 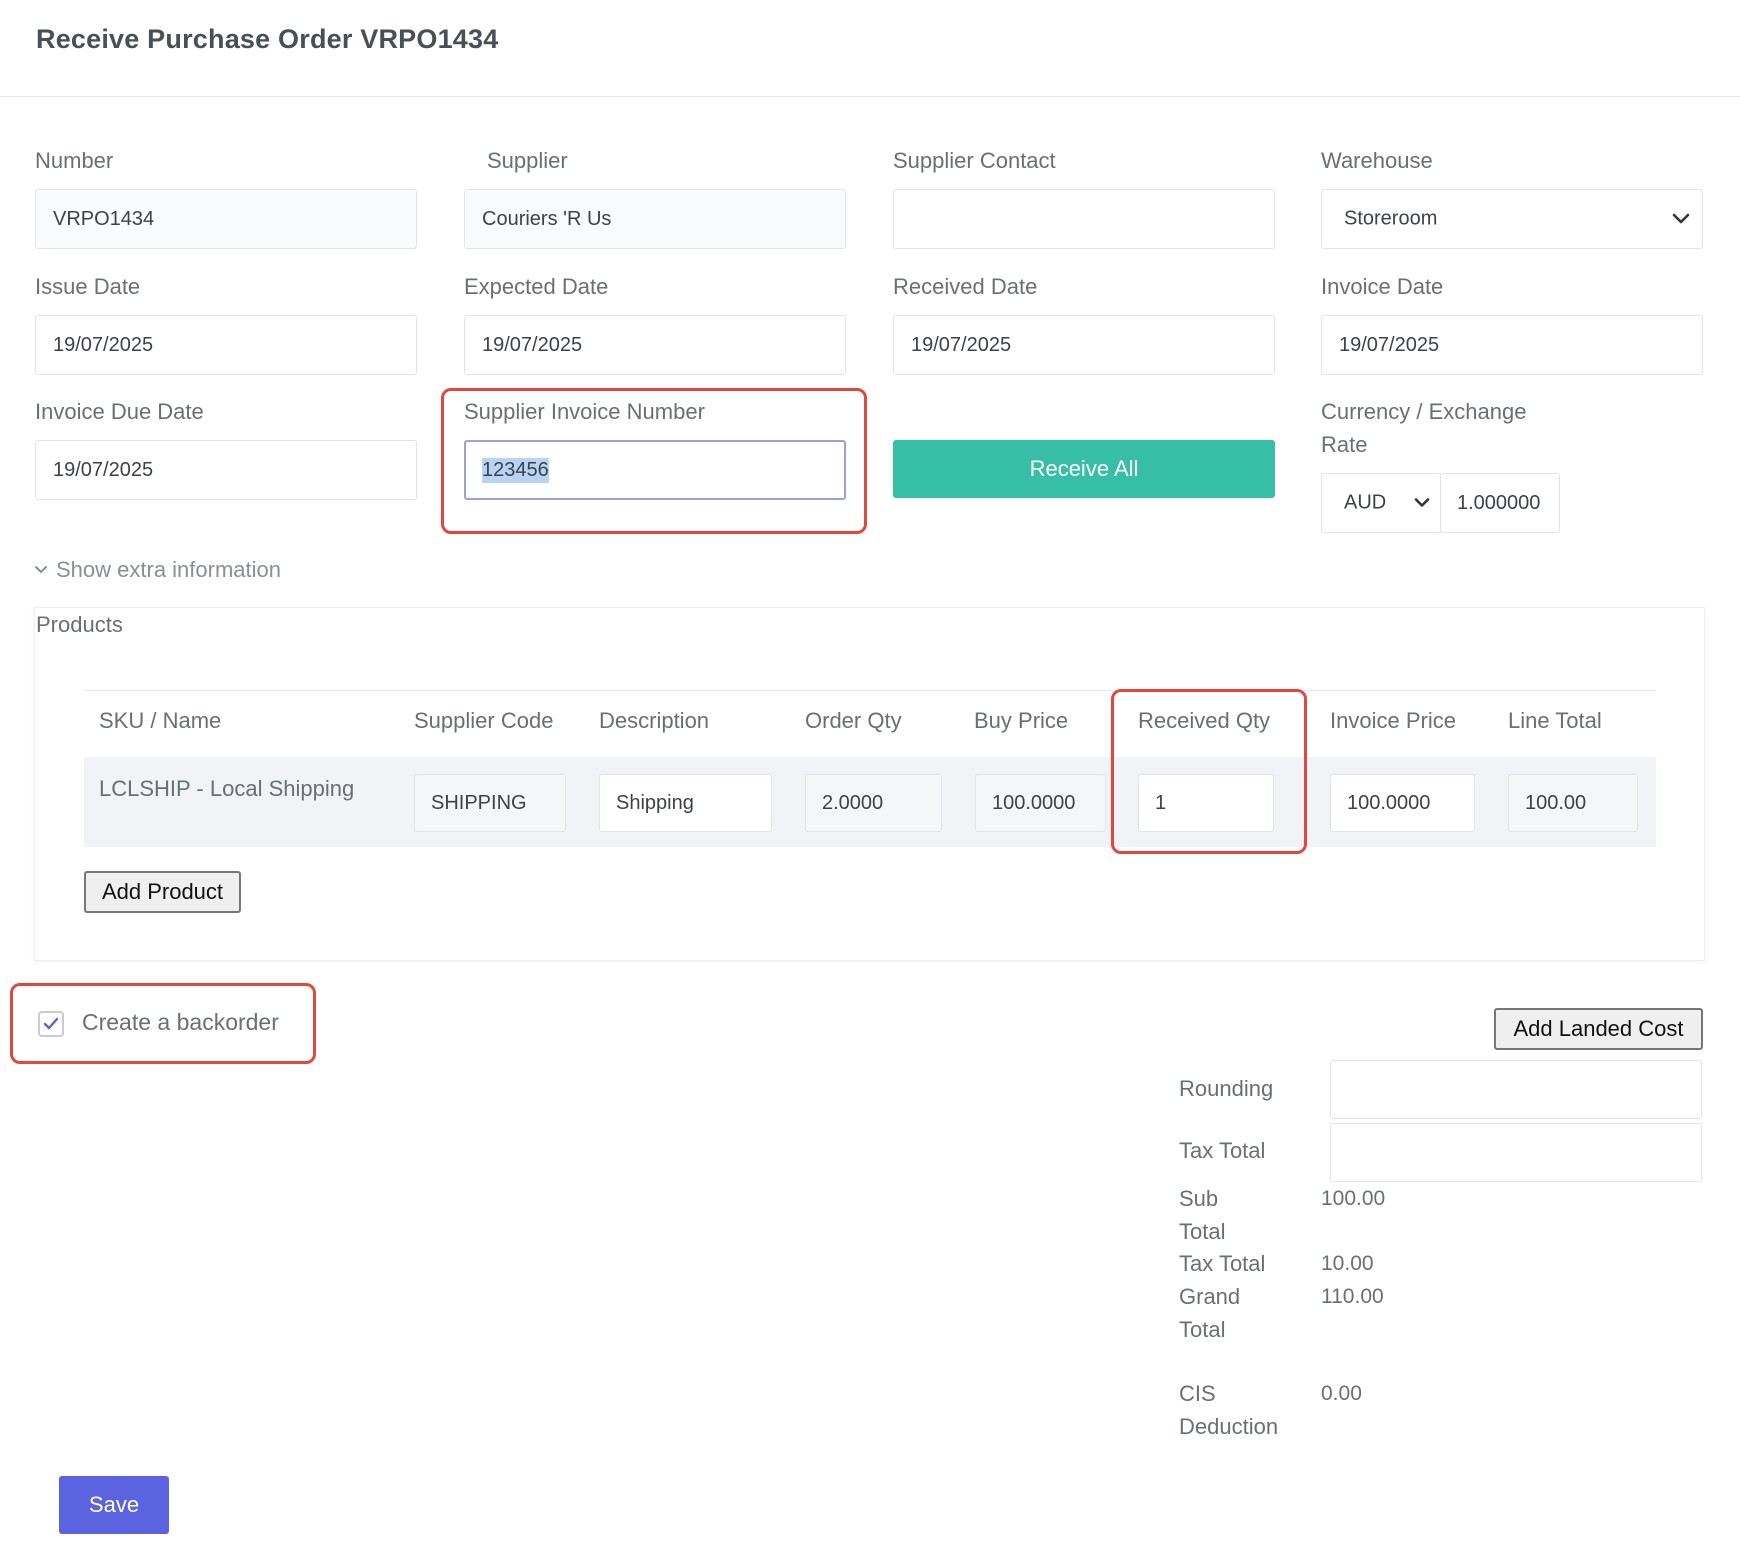 What do you see at coordinates (162, 892) in the screenshot?
I see `add-product-button: Add Product` at bounding box center [162, 892].